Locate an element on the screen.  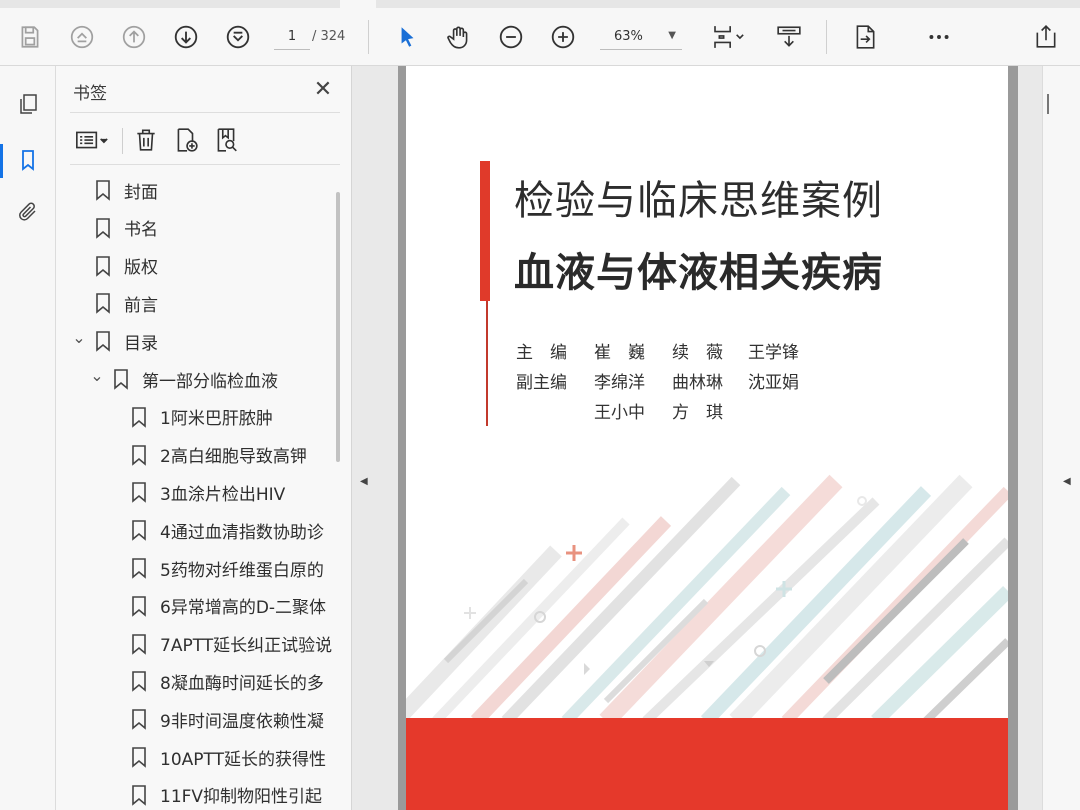
bookmark-item: 3血涂片检出HIV is located at coordinates (221, 492).